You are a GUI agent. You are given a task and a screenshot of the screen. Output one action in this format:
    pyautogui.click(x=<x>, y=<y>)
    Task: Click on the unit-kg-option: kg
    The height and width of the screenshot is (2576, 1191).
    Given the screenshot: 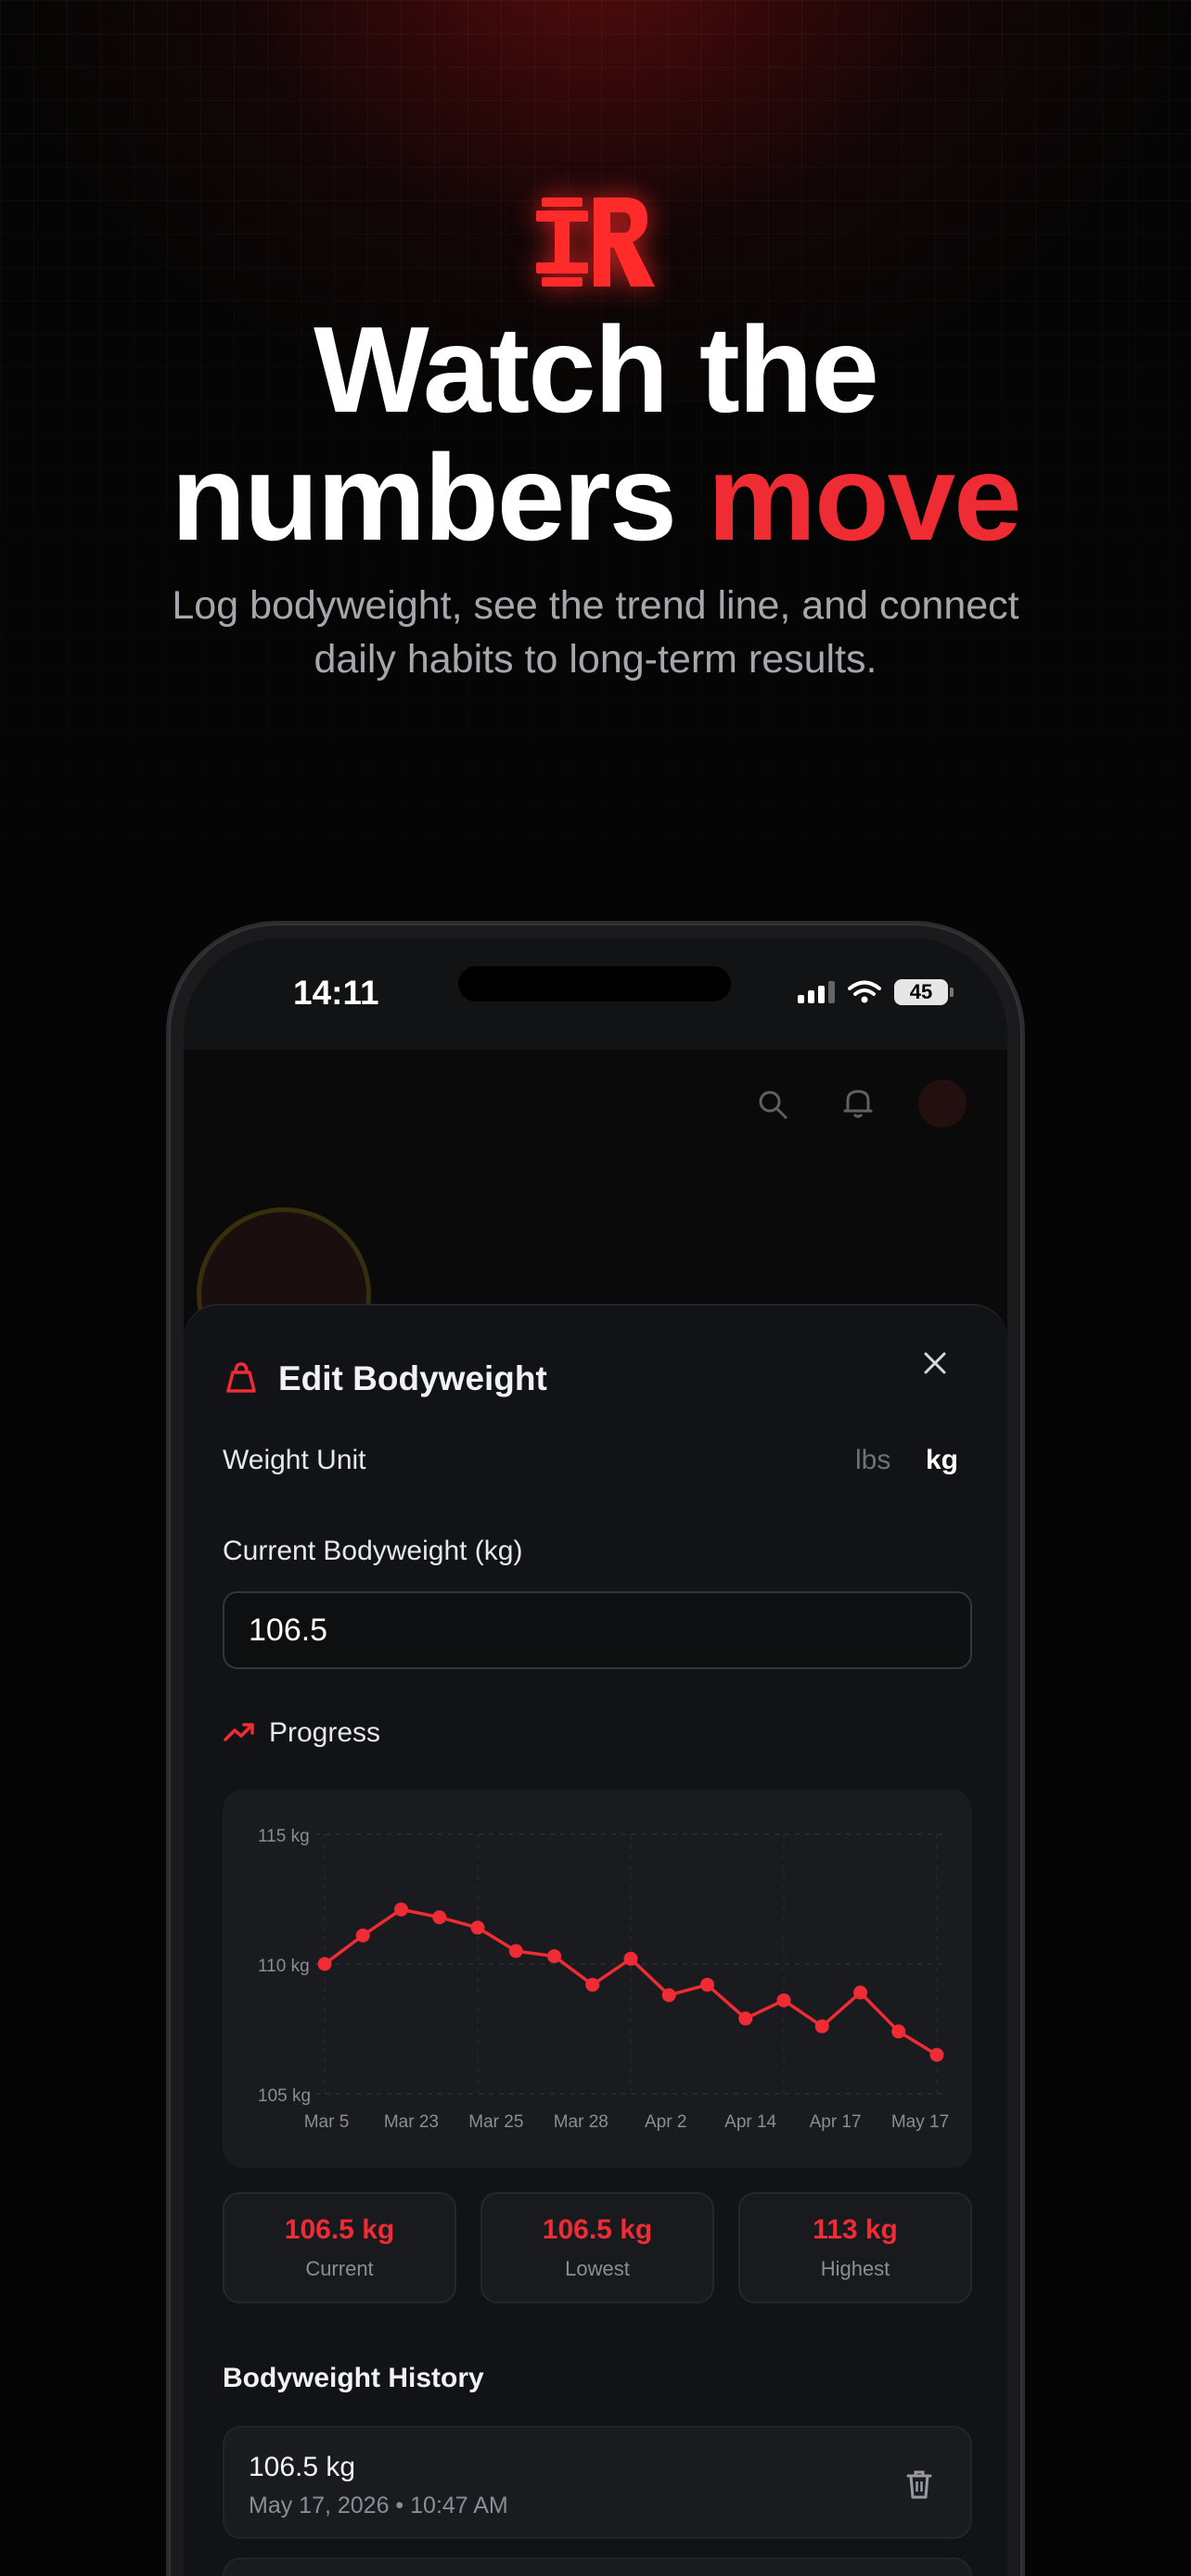 What is the action you would take?
    pyautogui.click(x=942, y=1460)
    